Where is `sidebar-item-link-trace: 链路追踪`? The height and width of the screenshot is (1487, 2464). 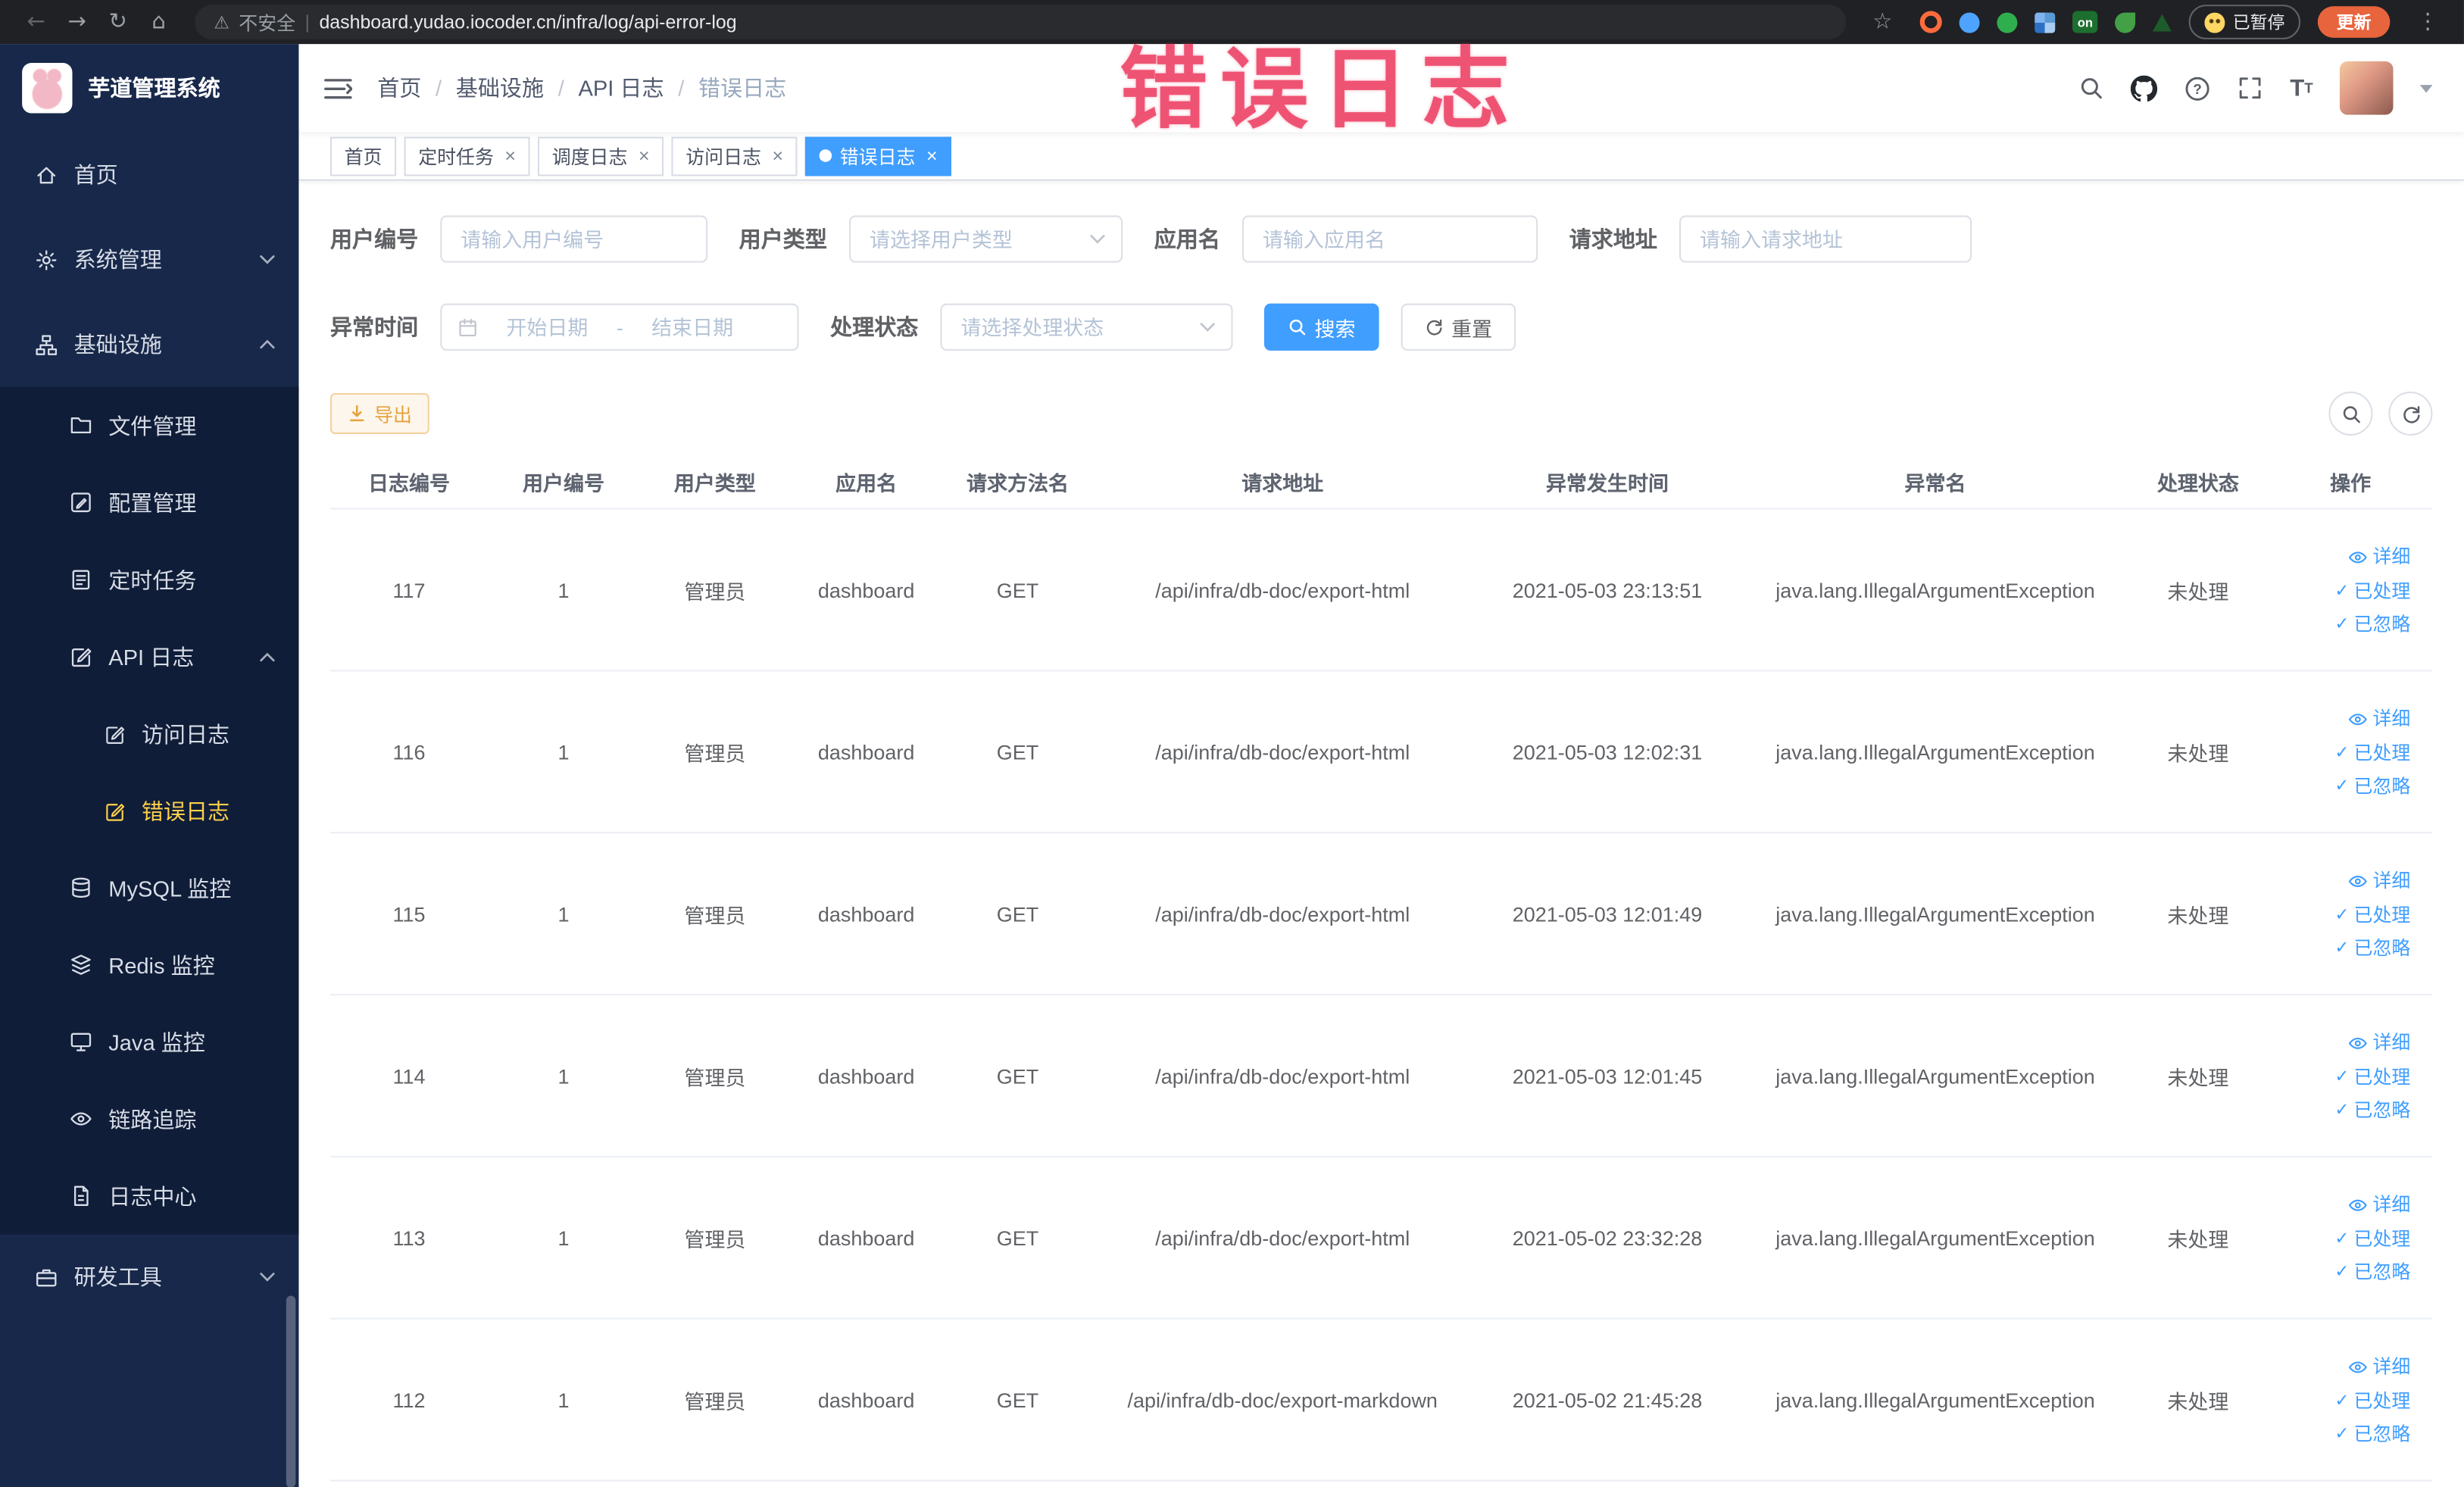
sidebar-item-link-trace: 链路追踪 is located at coordinates (149, 1118).